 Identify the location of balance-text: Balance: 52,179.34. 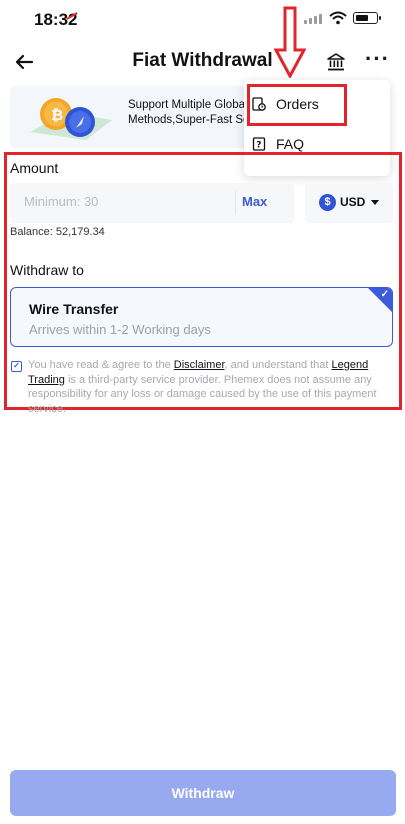
(57, 232).